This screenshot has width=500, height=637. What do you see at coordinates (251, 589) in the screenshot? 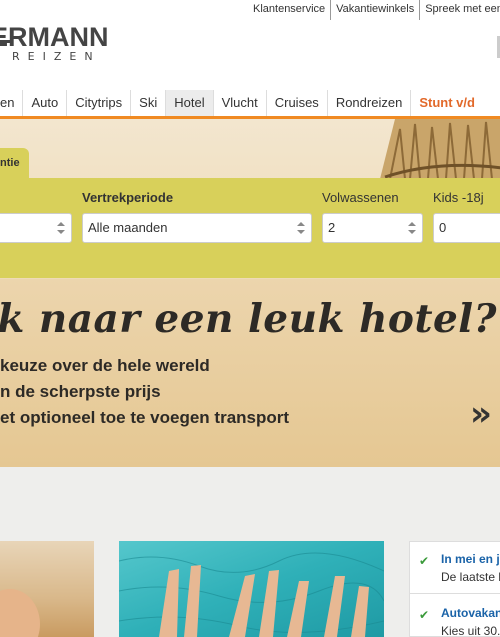
I see `promo-image-pool-legs` at bounding box center [251, 589].